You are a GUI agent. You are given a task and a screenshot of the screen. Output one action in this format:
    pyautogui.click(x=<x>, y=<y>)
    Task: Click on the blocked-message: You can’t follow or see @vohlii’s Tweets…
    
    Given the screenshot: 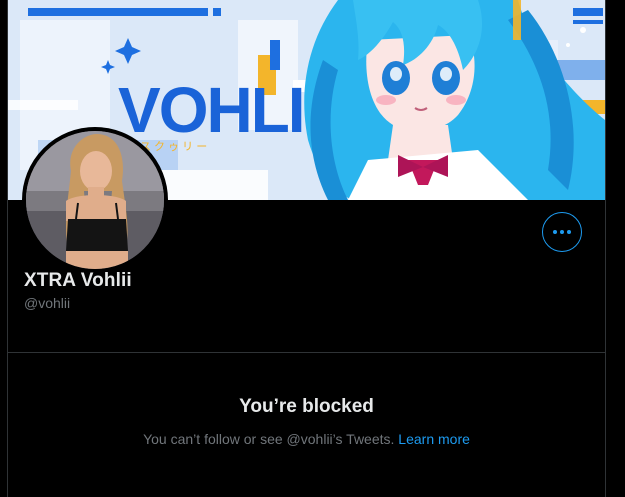 What is the action you would take?
    pyautogui.click(x=306, y=439)
    